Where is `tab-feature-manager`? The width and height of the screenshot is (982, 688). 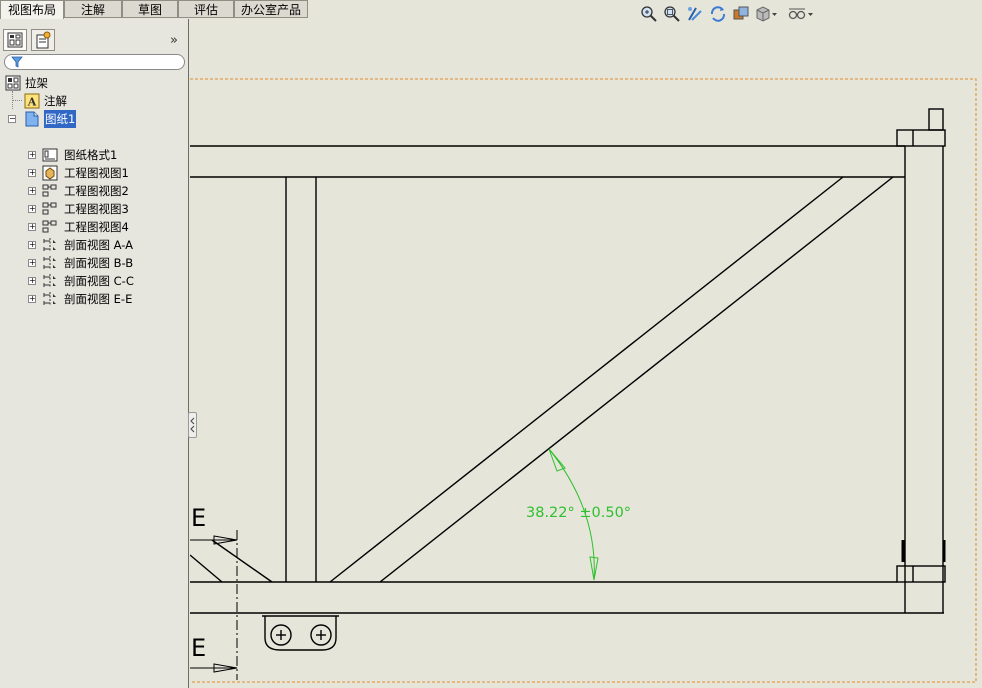
tab-feature-manager is located at coordinates (15, 40).